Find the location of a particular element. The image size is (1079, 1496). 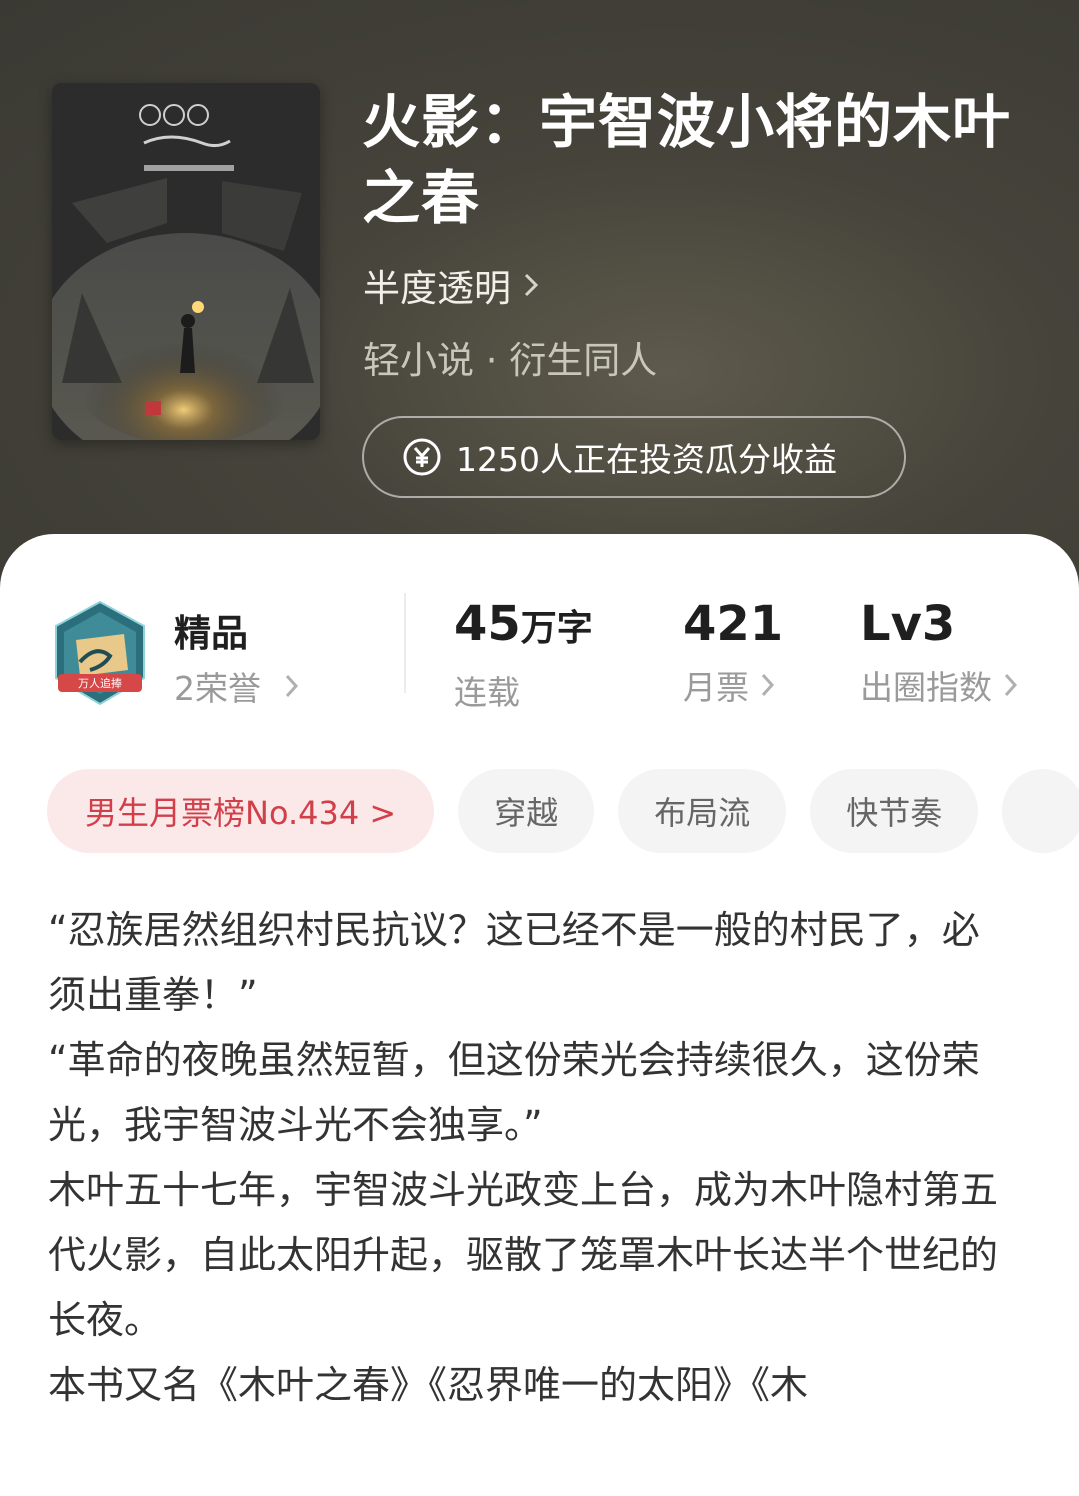

word-count-stat: 45万字 连载 is located at coordinates (523, 654).